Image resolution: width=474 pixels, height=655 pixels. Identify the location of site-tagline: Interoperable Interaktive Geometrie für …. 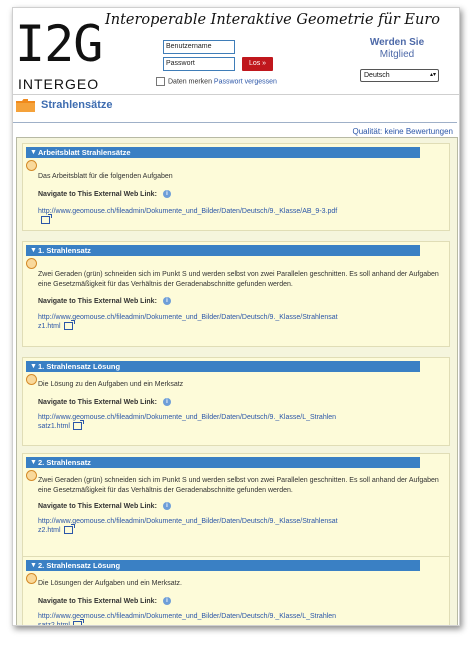
(273, 20).